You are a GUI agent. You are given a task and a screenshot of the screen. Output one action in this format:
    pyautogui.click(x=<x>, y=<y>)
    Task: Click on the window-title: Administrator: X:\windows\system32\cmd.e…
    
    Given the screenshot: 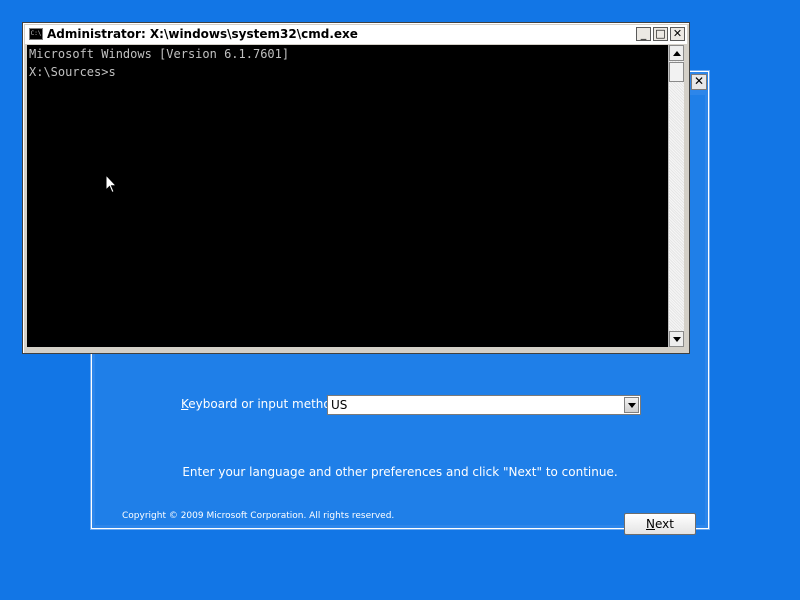 What is the action you would take?
    pyautogui.click(x=202, y=34)
    